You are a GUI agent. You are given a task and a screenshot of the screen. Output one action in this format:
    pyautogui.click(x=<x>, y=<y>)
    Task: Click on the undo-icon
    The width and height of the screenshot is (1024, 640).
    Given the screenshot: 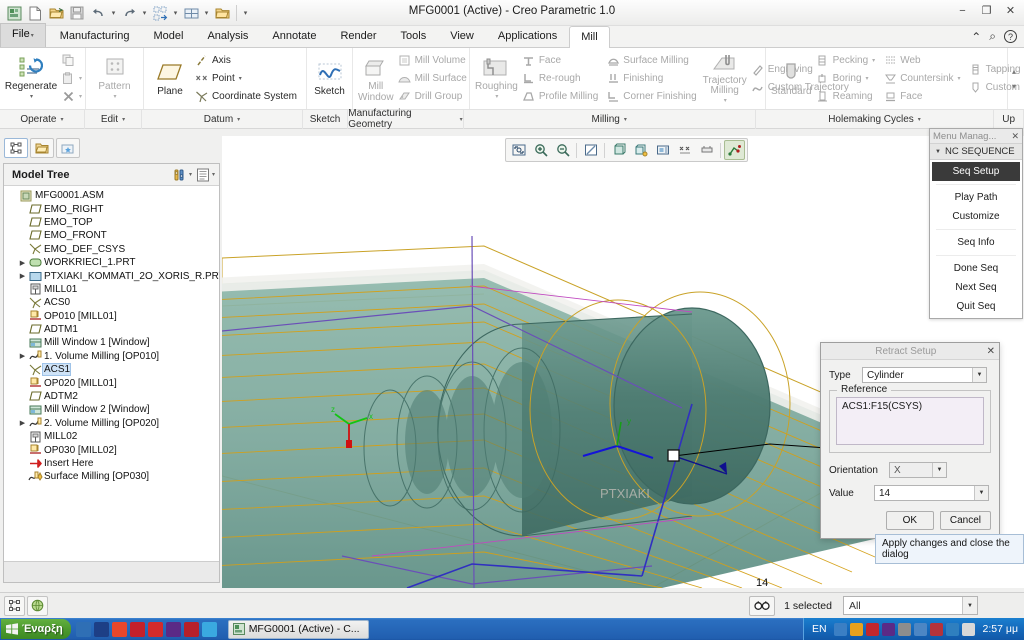 What is the action you would take?
    pyautogui.click(x=98, y=13)
    